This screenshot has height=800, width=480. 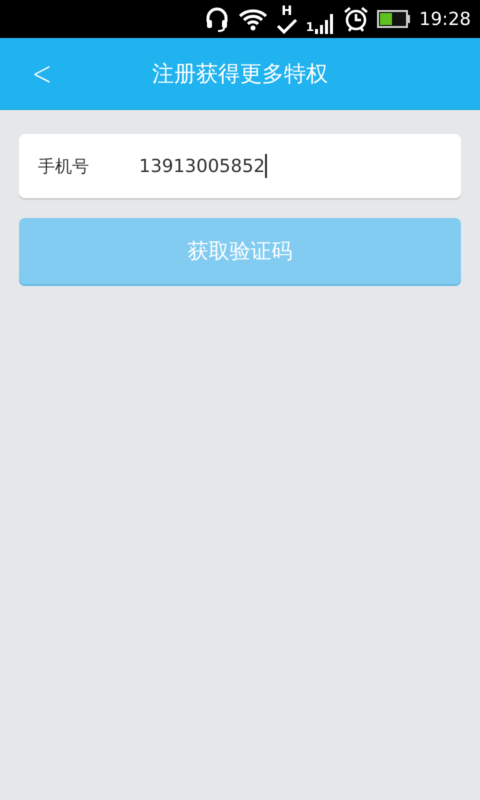 I want to click on signal-icon, so click(x=325, y=23).